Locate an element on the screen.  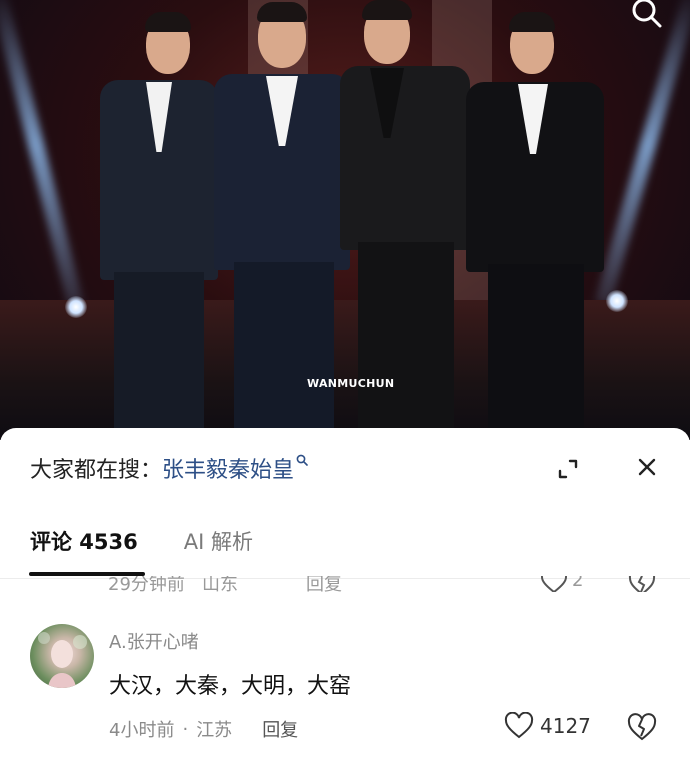
close-icon is located at coordinates (647, 467).